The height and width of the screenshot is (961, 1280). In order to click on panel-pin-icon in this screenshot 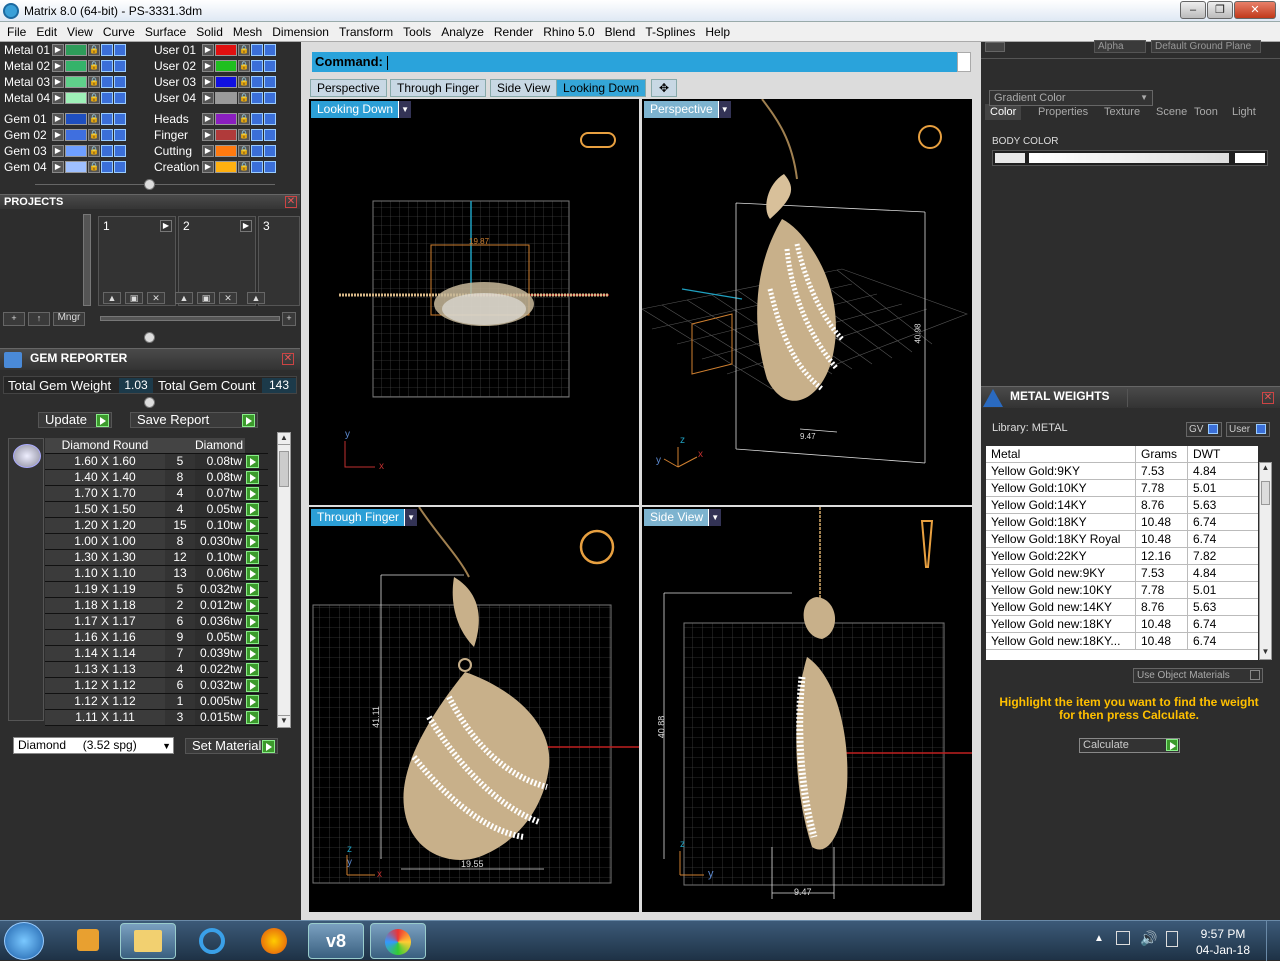, I will do `click(995, 47)`.